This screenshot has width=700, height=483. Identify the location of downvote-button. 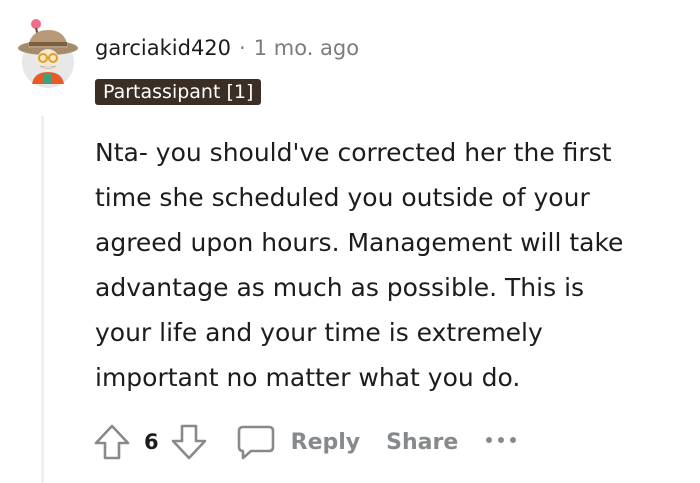
(189, 442).